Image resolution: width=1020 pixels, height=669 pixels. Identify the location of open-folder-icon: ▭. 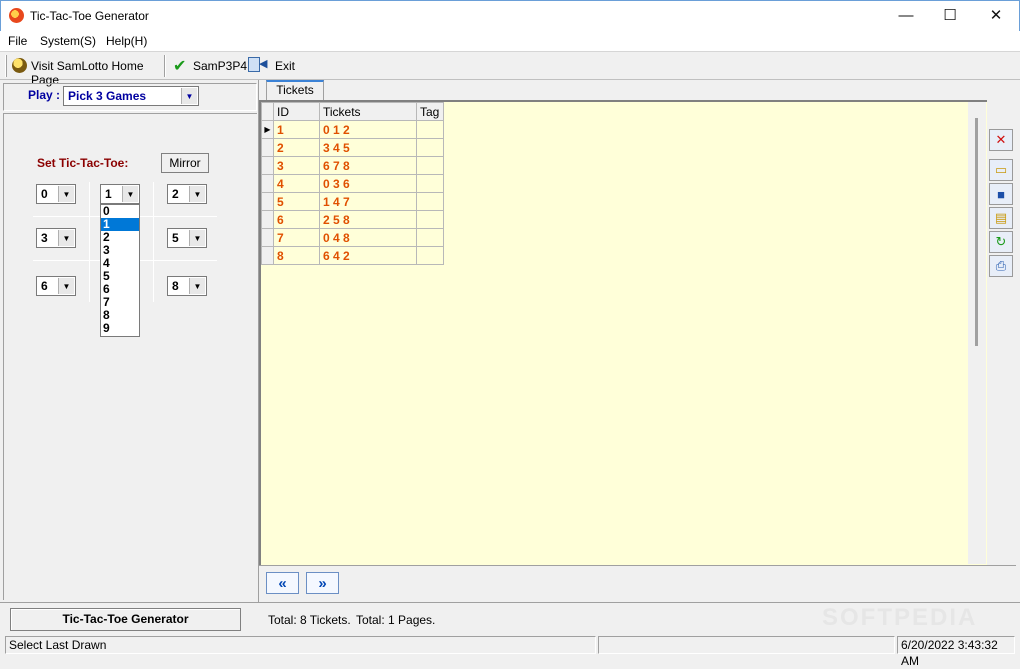
(1001, 170).